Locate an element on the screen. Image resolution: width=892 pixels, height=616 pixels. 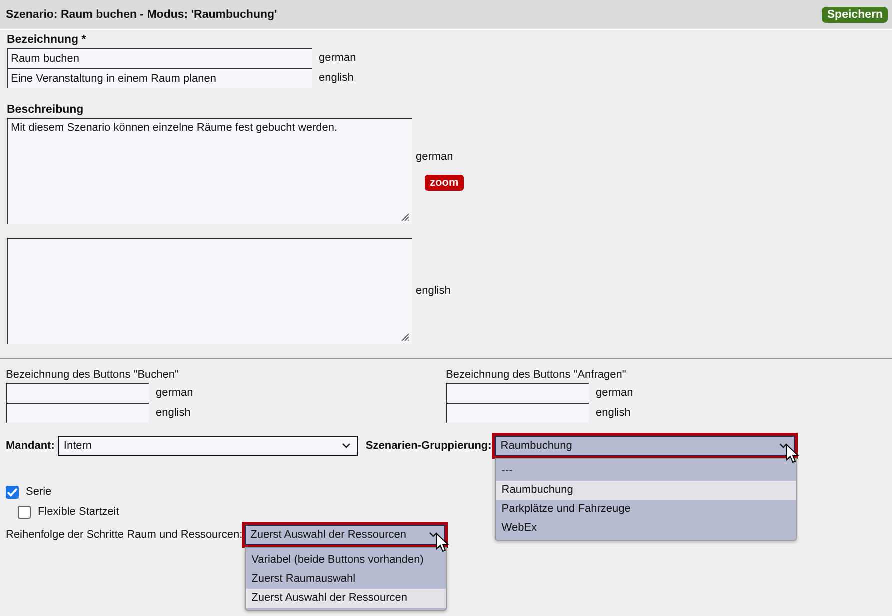
field-label: Beschreibung is located at coordinates (46, 110).